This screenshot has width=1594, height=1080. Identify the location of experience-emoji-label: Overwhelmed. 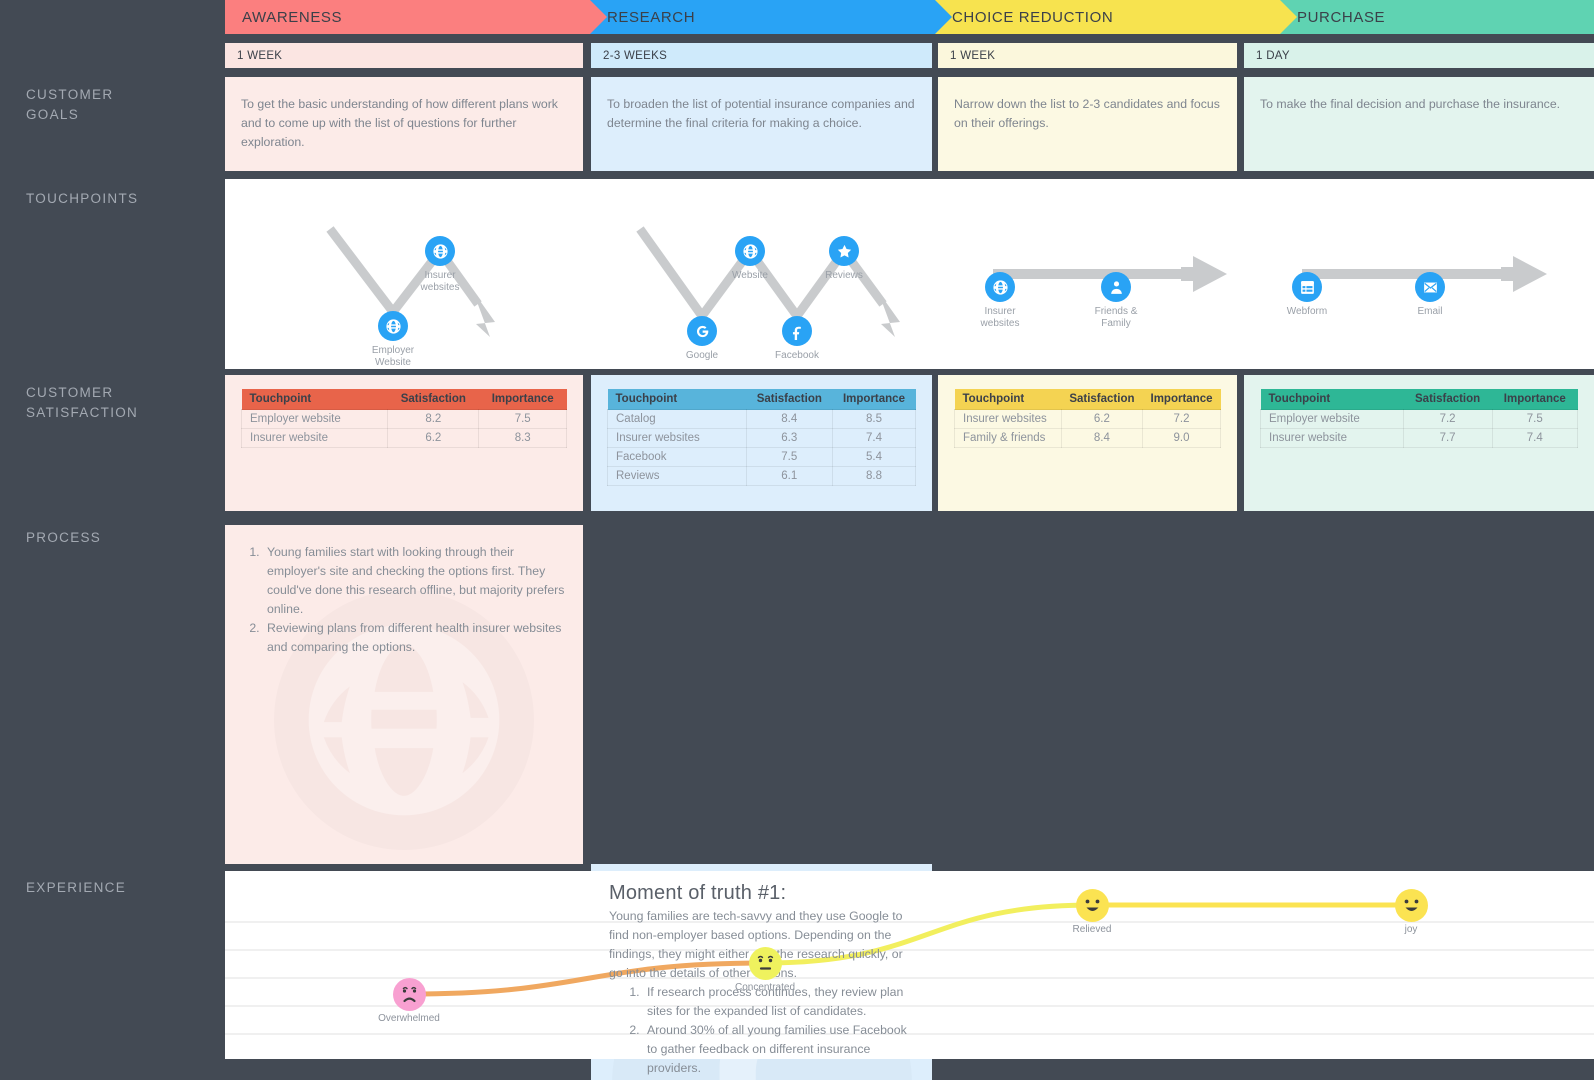
(409, 1018).